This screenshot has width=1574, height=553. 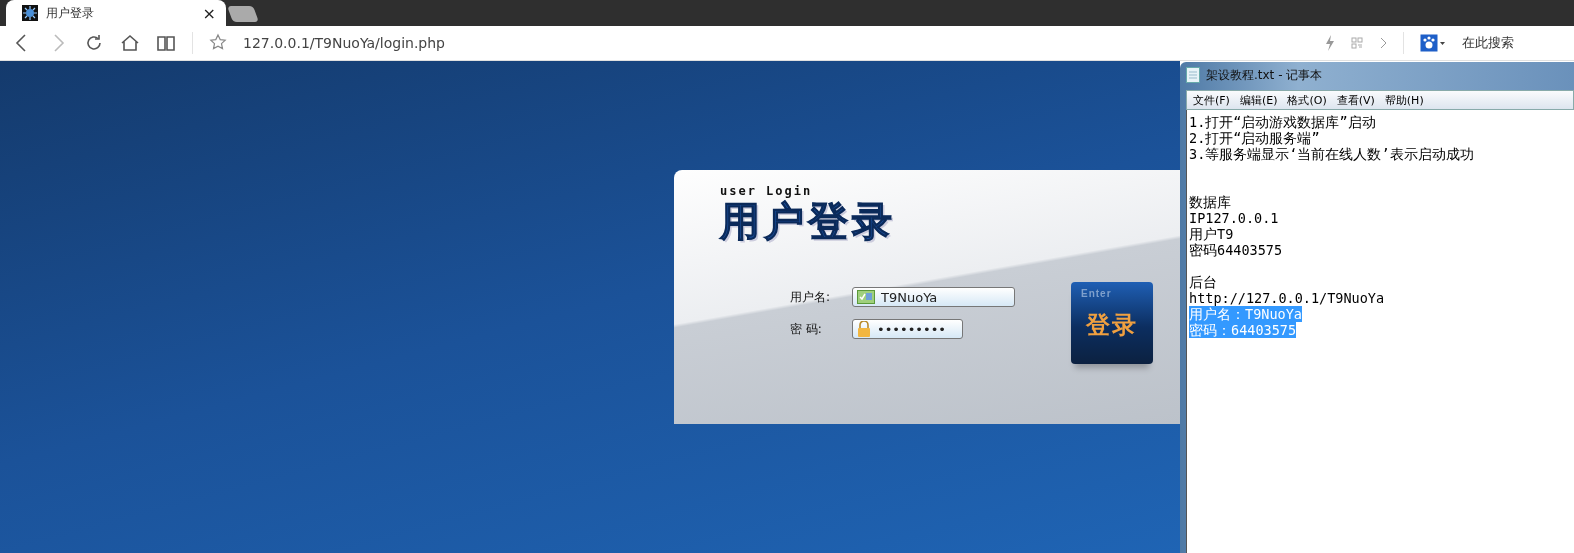 I want to click on lightning-icon, so click(x=1330, y=43).